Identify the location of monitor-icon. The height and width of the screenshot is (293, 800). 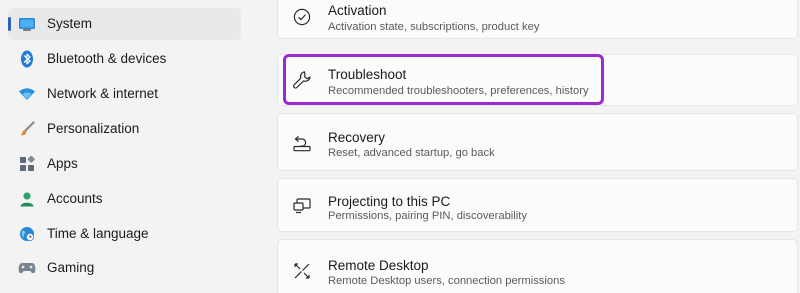
(27, 24).